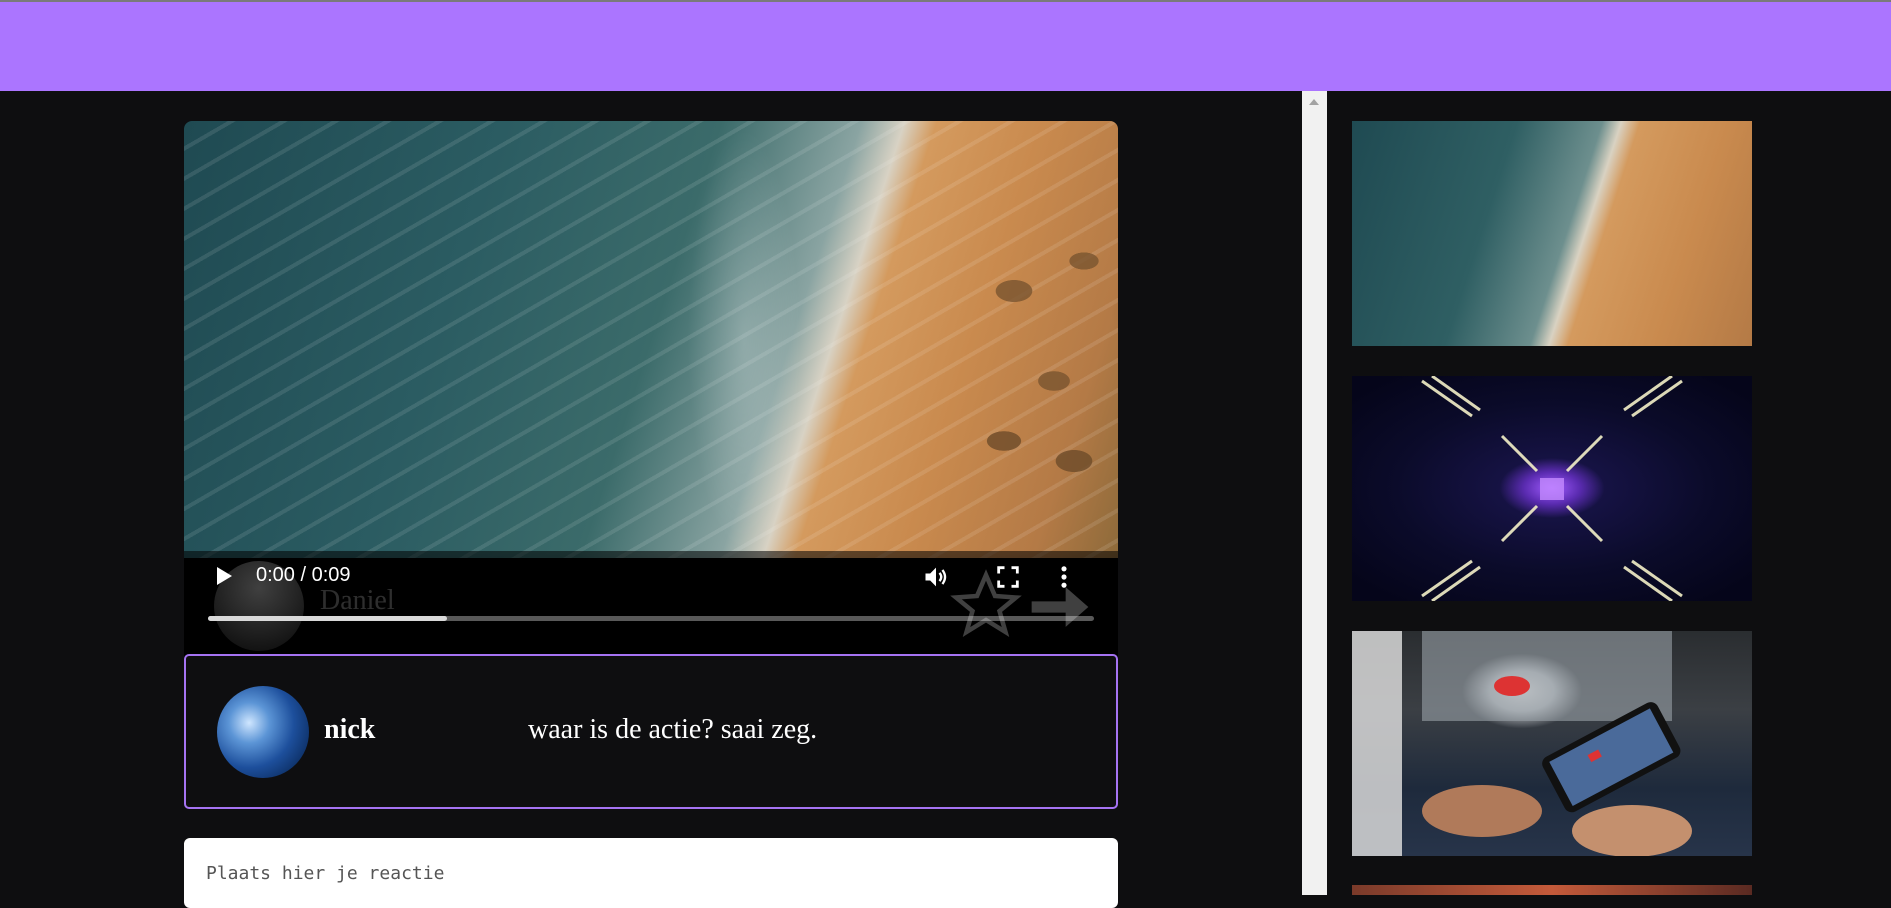  Describe the element at coordinates (357, 600) in the screenshot. I see `watermark-username: Daniel` at that location.